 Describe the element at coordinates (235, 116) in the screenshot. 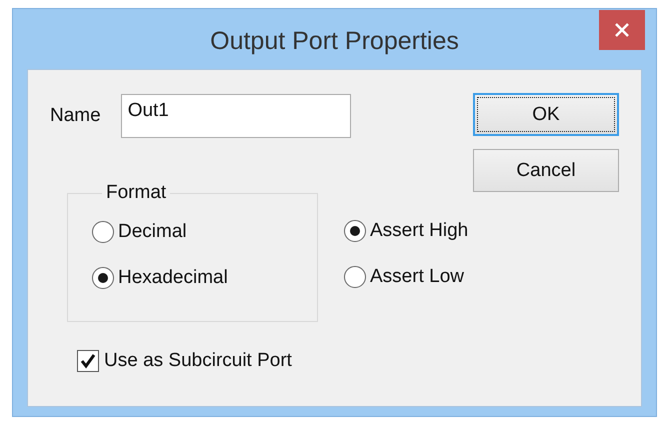

I see `name-field: Out1` at that location.